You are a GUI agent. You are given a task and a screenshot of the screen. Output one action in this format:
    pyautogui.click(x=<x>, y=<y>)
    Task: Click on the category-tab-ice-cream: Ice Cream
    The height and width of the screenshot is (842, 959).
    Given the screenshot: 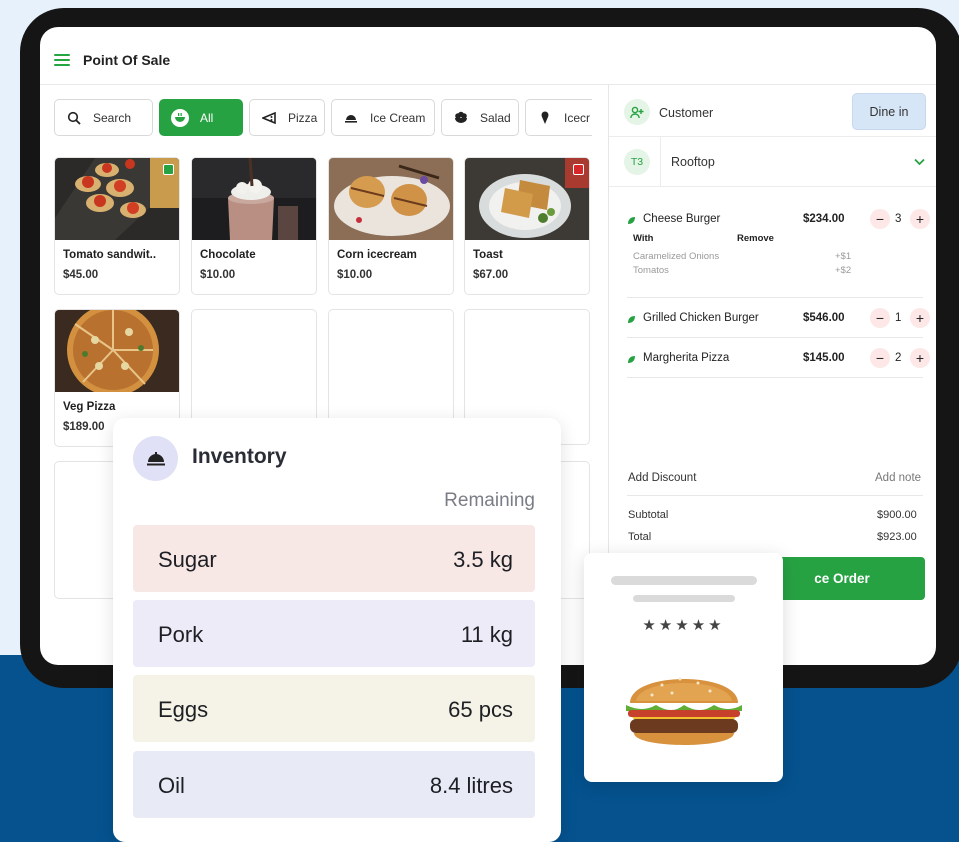 What is the action you would take?
    pyautogui.click(x=383, y=117)
    